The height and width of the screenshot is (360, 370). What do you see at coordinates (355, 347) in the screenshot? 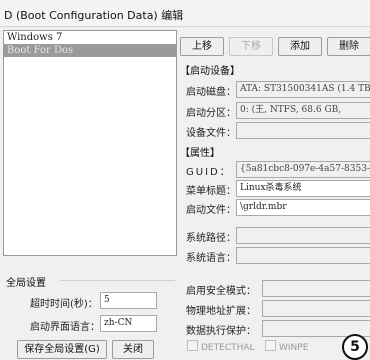
I see `step-number-badge: 5` at bounding box center [355, 347].